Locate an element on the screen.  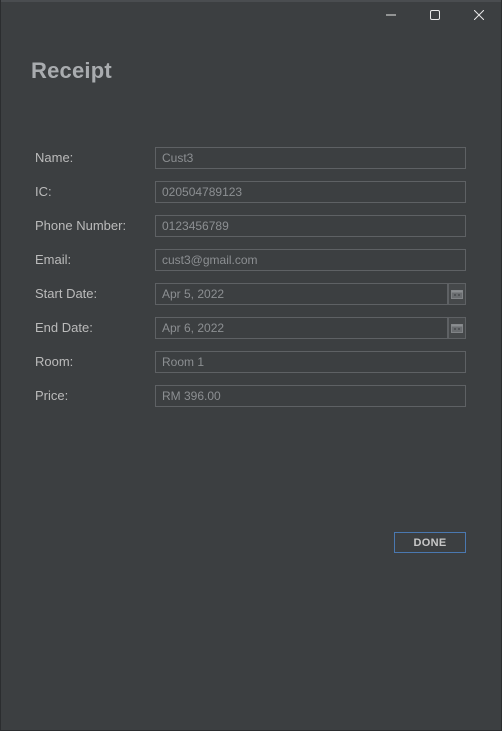
form-row-end-date: End Date: Apr 6, 2022 is located at coordinates (251, 328).